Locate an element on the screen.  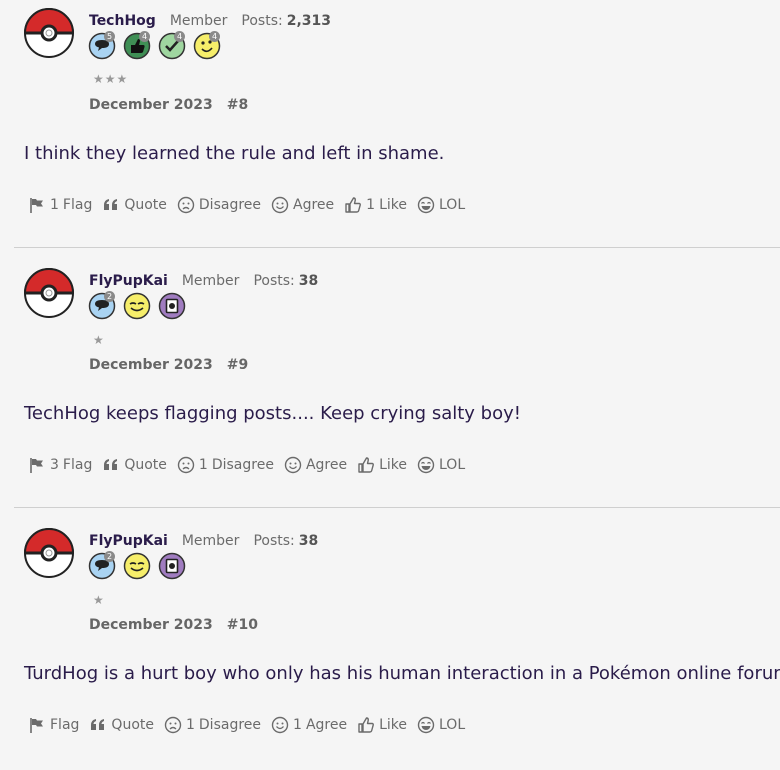
post-author-meta: TechHog Member Posts: 2,313 is located at coordinates (210, 21).